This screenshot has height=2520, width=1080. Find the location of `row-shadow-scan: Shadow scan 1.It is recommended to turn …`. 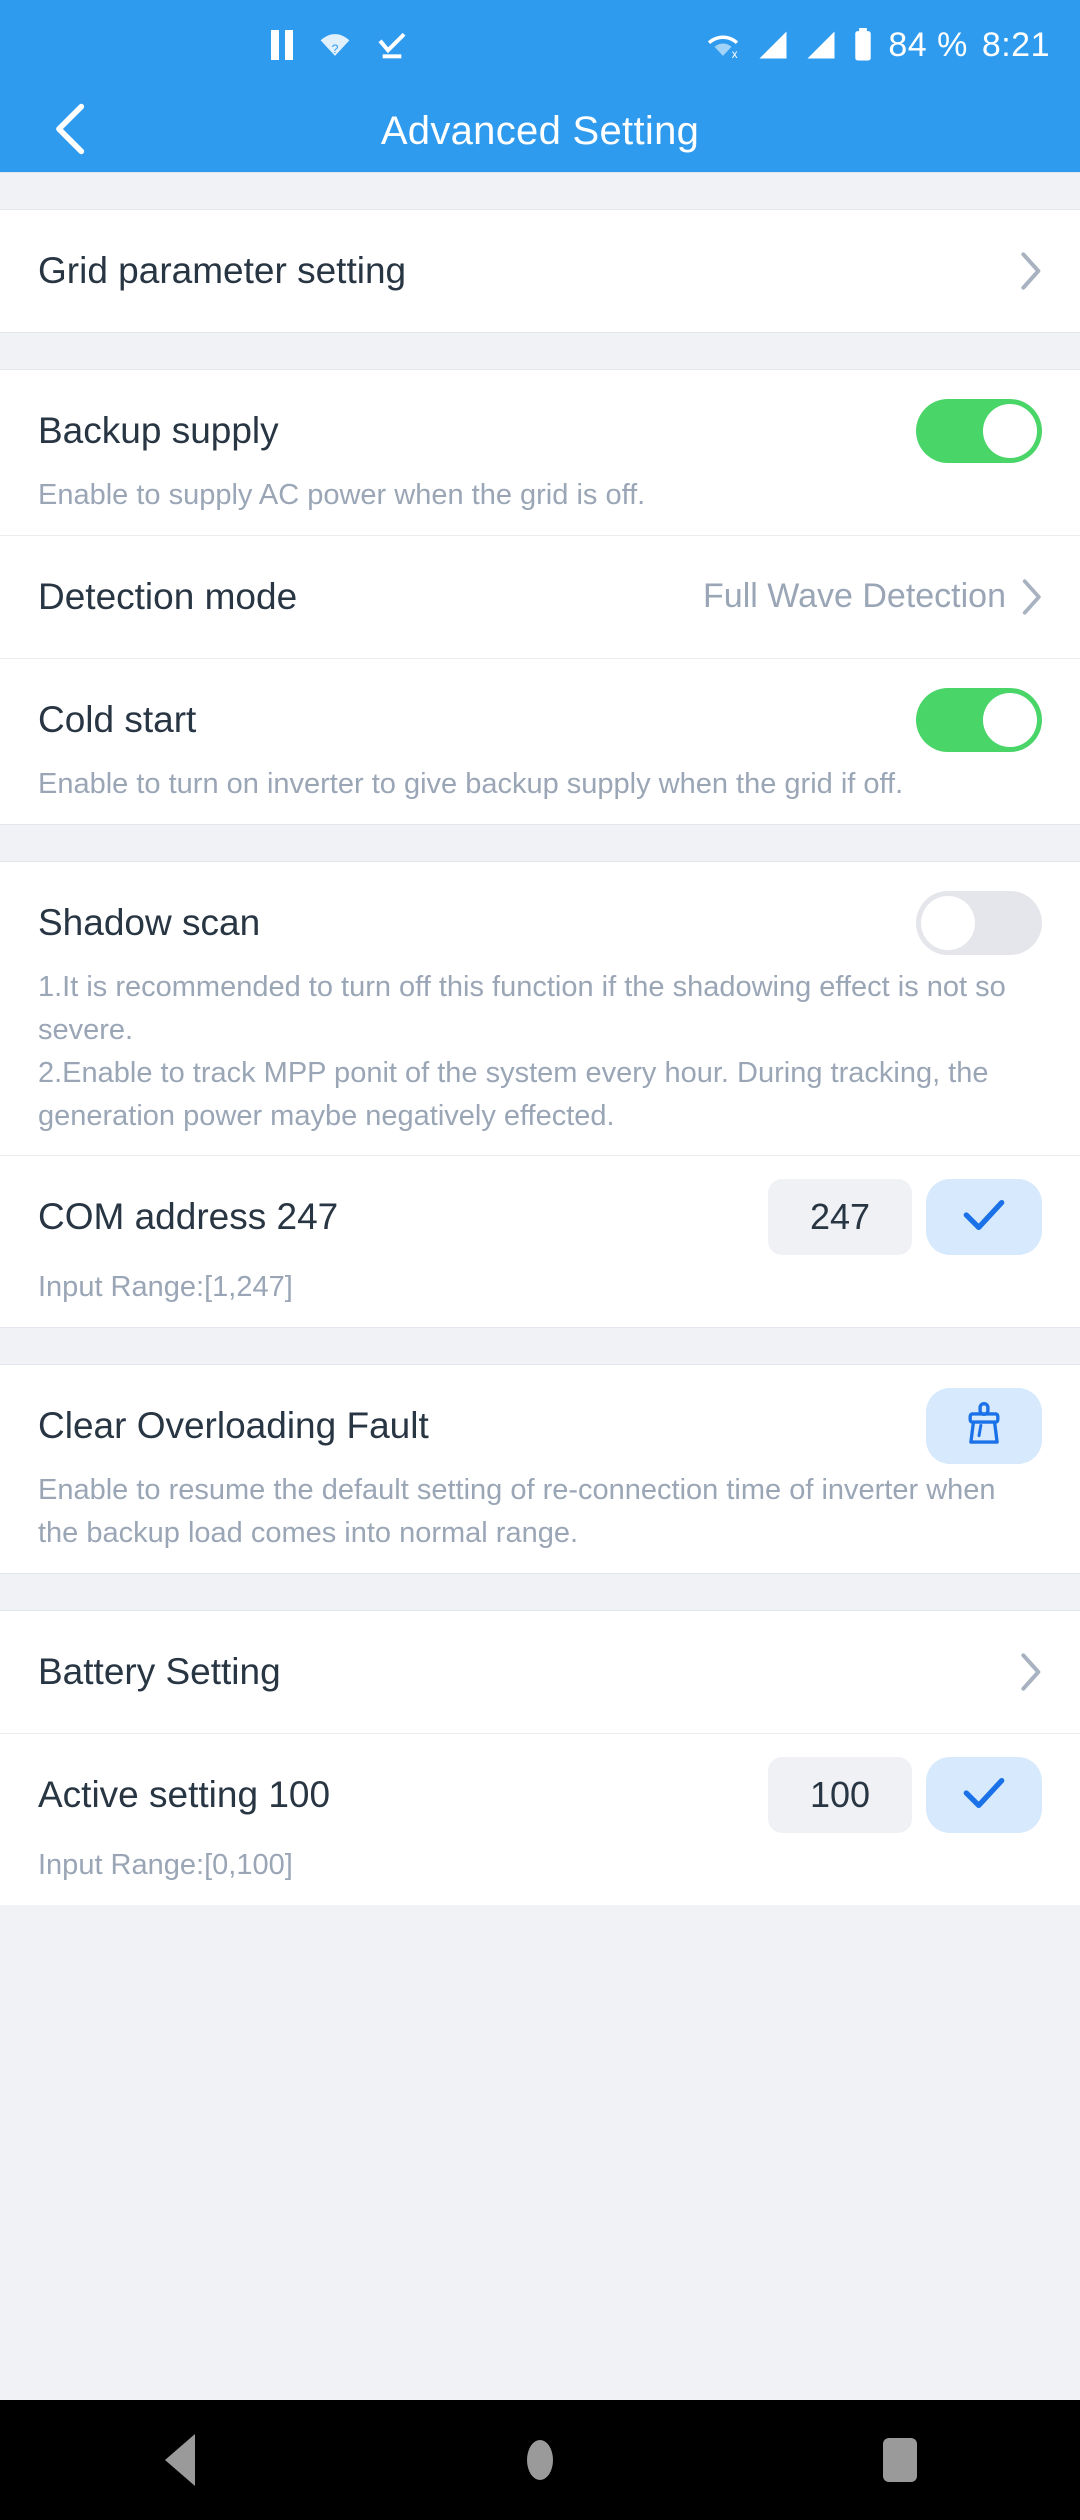

row-shadow-scan: Shadow scan 1.It is recommended to turn … is located at coordinates (540, 1008).